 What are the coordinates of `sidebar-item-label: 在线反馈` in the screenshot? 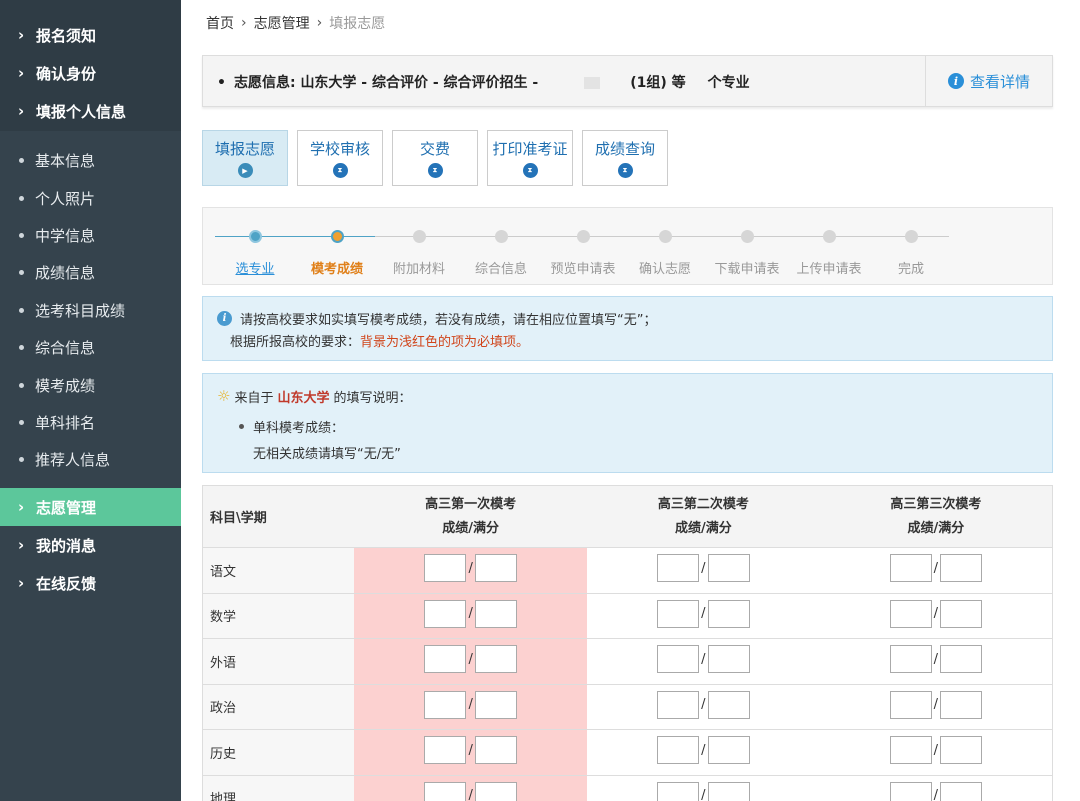 It's located at (66, 583).